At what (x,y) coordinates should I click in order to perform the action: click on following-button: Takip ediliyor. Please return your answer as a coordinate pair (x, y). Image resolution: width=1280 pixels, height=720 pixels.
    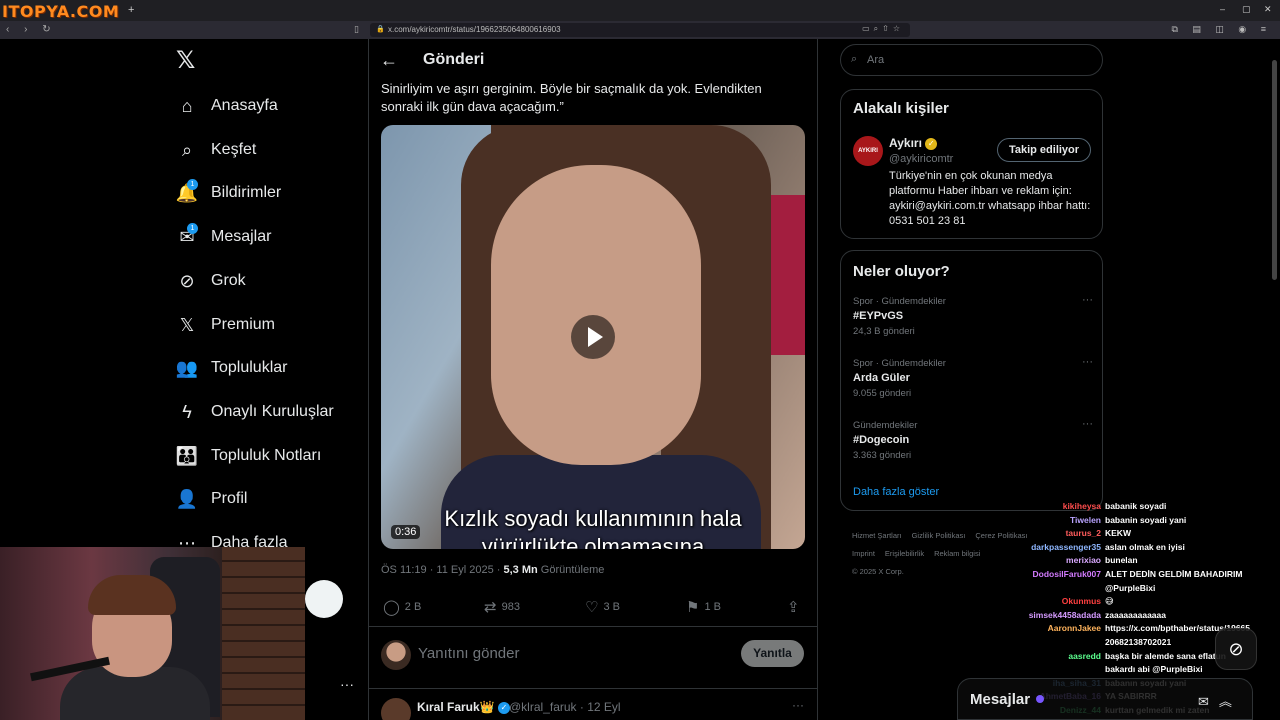
    Looking at the image, I should click on (1044, 150).